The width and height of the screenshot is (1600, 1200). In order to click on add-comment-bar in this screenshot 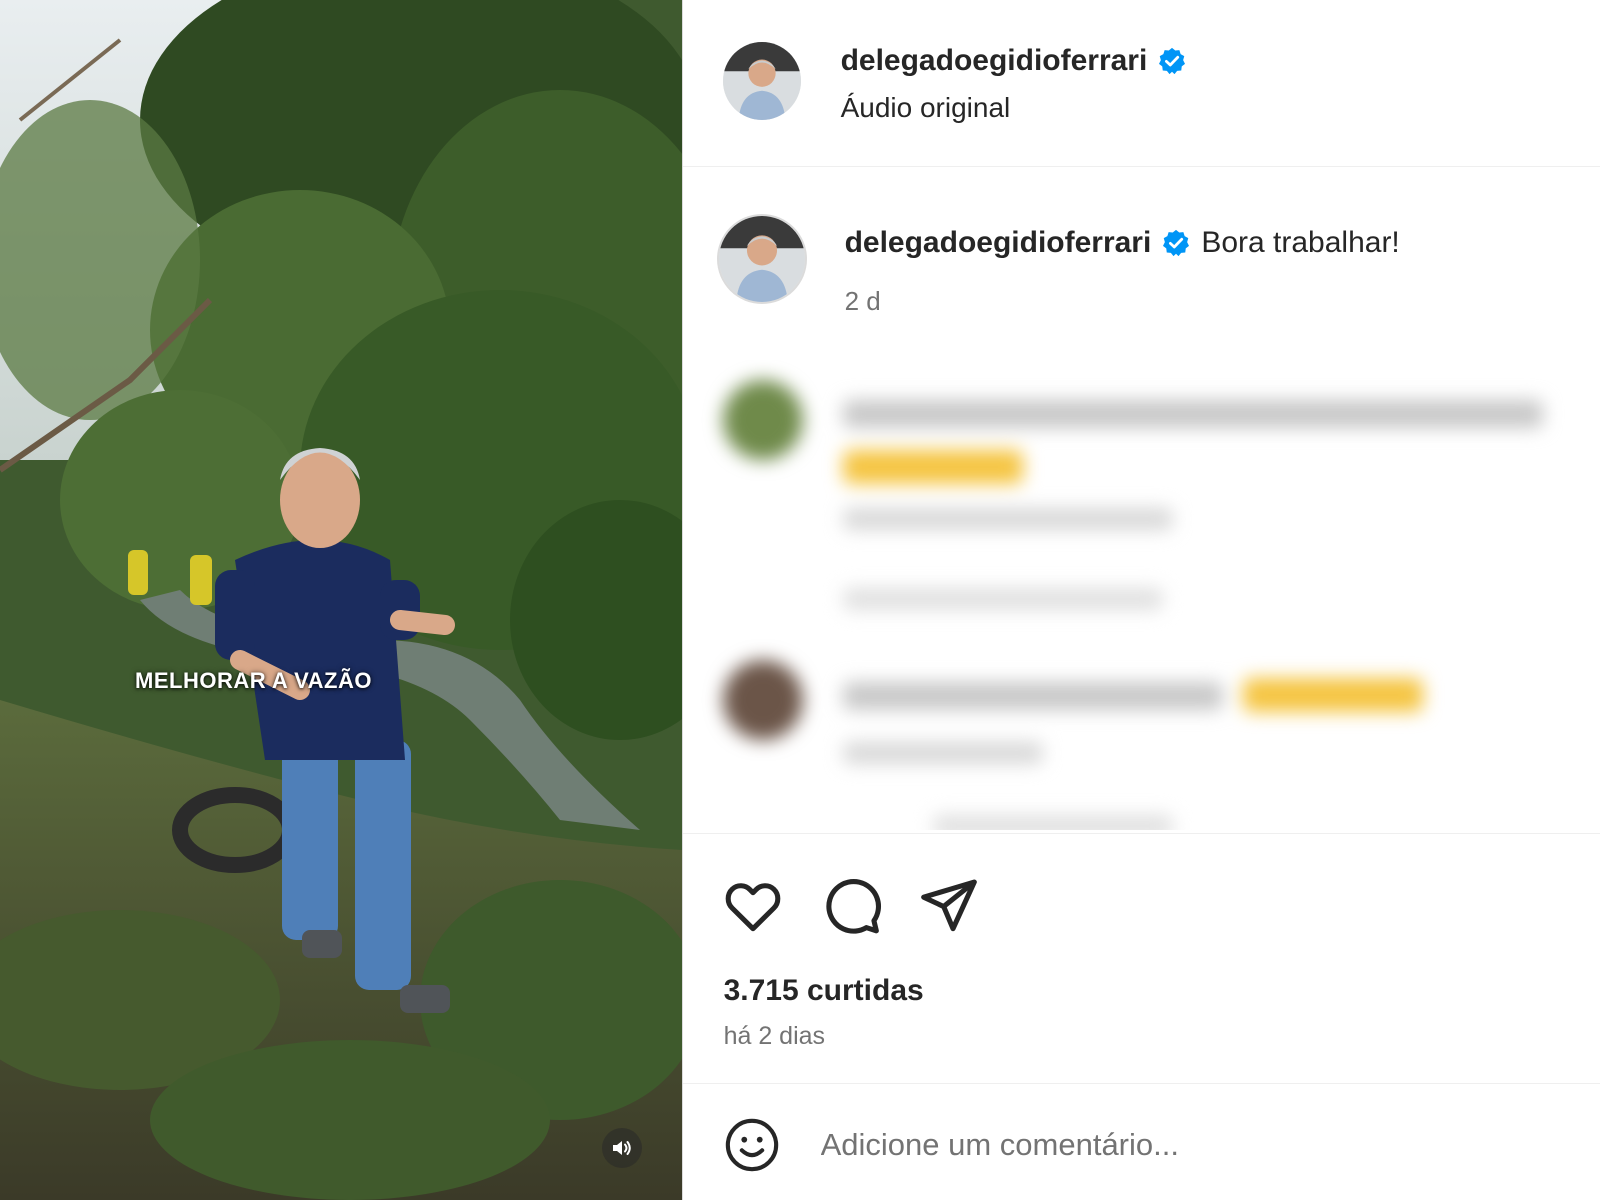, I will do `click(1141, 1141)`.